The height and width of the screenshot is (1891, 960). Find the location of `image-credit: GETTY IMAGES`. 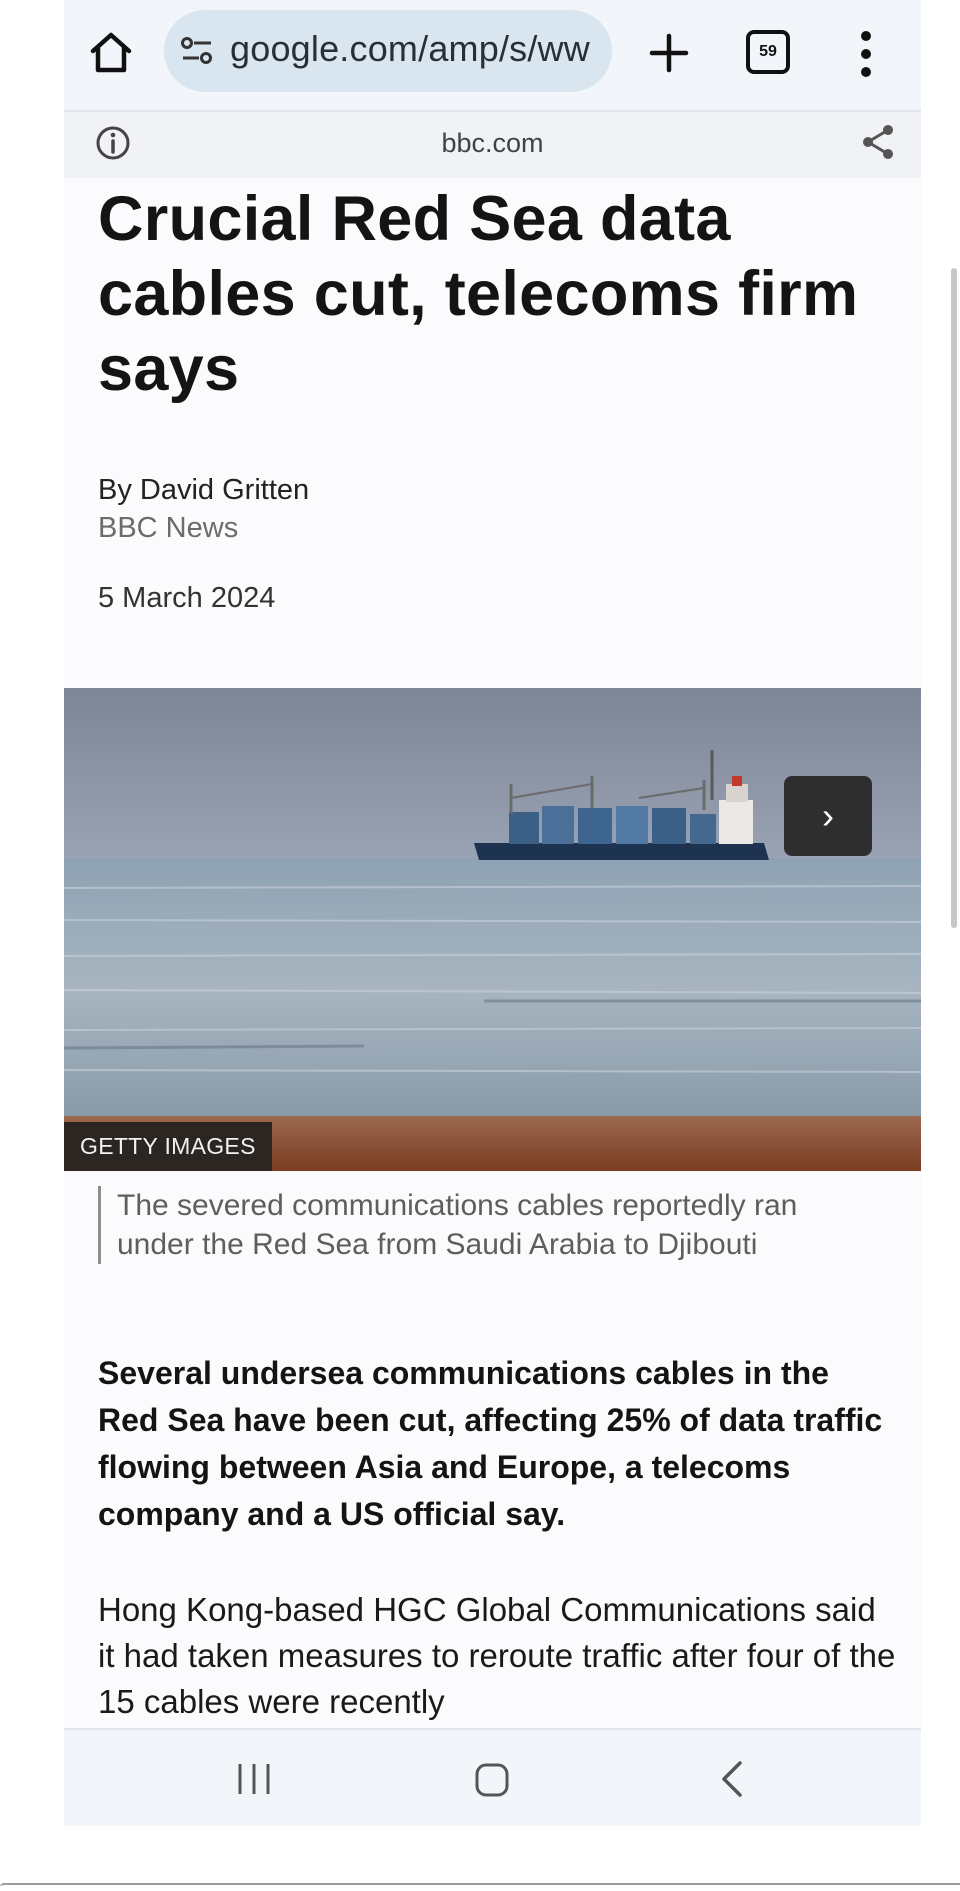

image-credit: GETTY IMAGES is located at coordinates (168, 1146).